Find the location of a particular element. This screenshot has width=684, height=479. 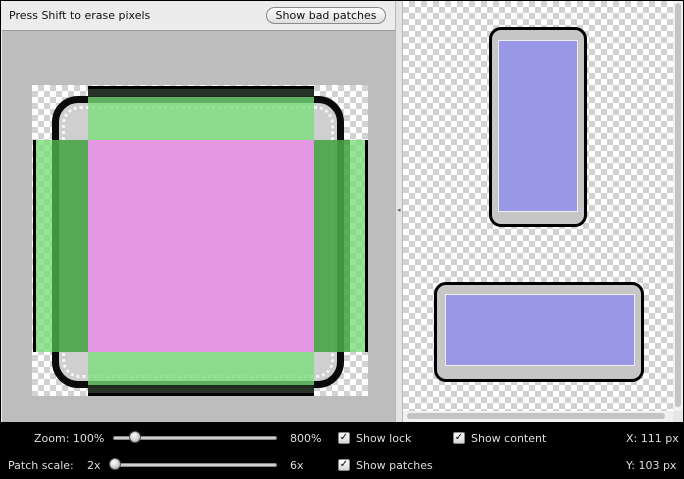

tall-preview-content is located at coordinates (538, 126).